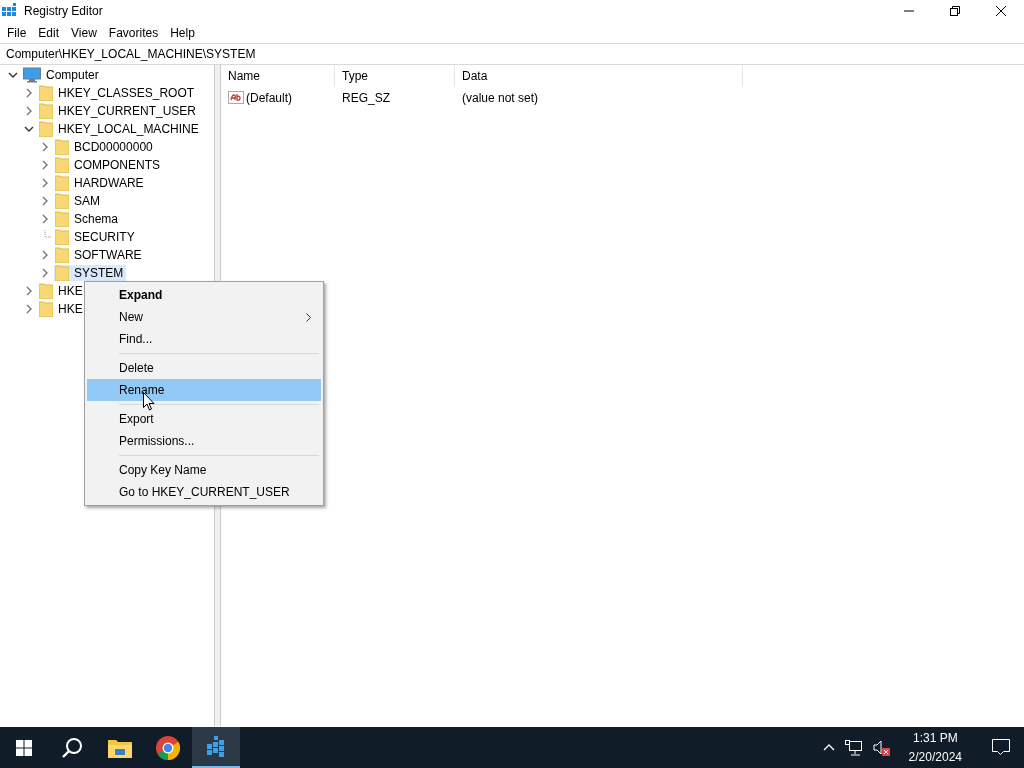  Describe the element at coordinates (17, 32) in the screenshot. I see `menu-item: File` at that location.